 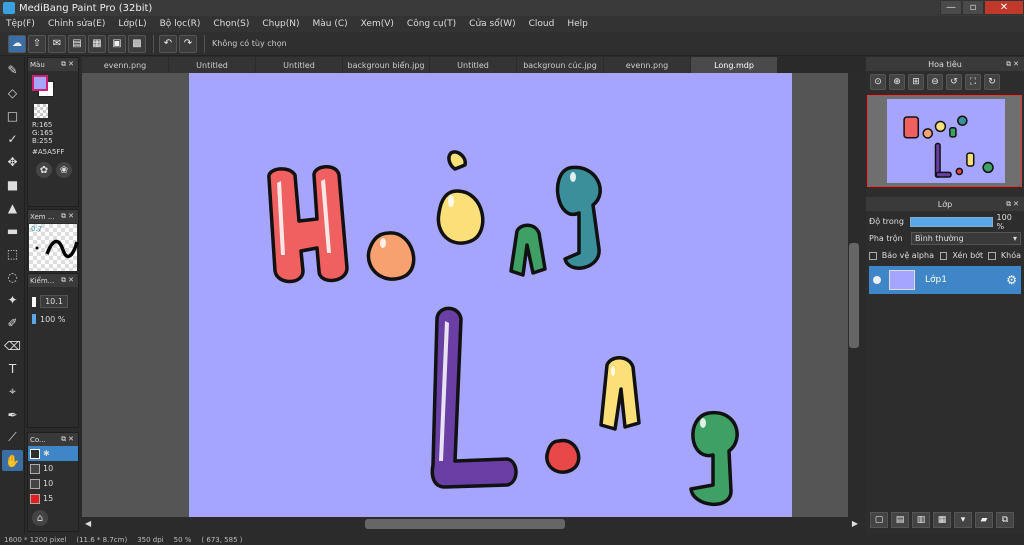 What do you see at coordinates (921, 520) in the screenshot?
I see `new-8bit-layer-icon: ▥` at bounding box center [921, 520].